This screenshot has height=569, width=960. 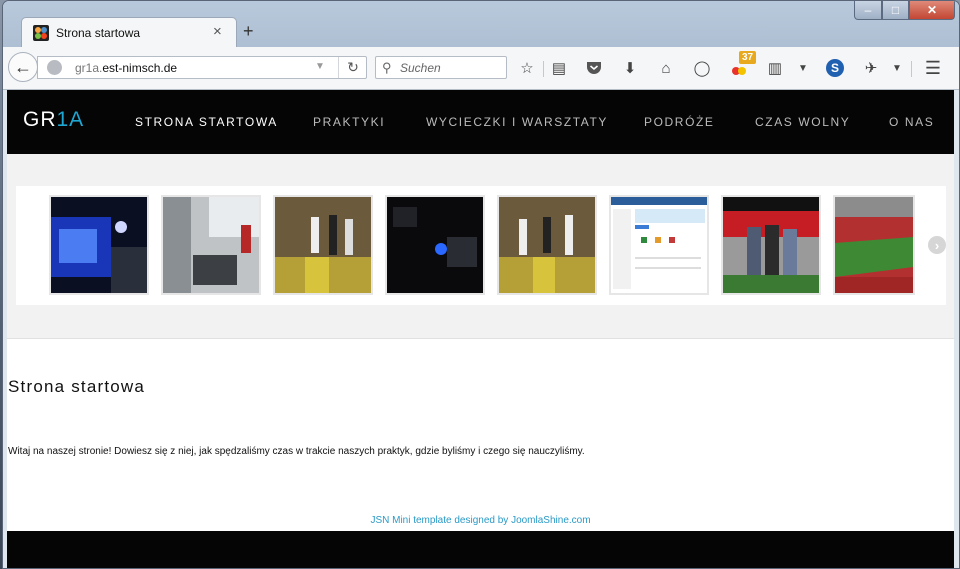 What do you see at coordinates (481, 24) in the screenshot?
I see `tab-strip: Strona startowa × + – □ ✕` at bounding box center [481, 24].